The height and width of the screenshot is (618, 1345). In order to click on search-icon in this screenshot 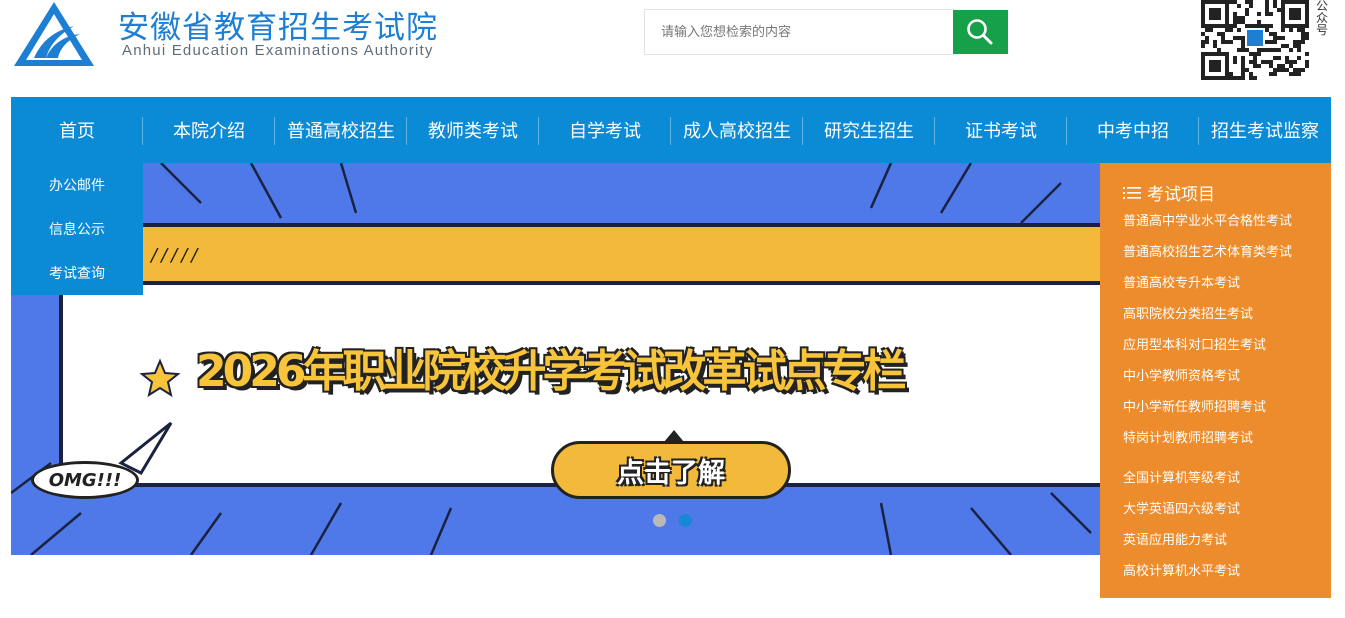, I will do `click(980, 32)`.